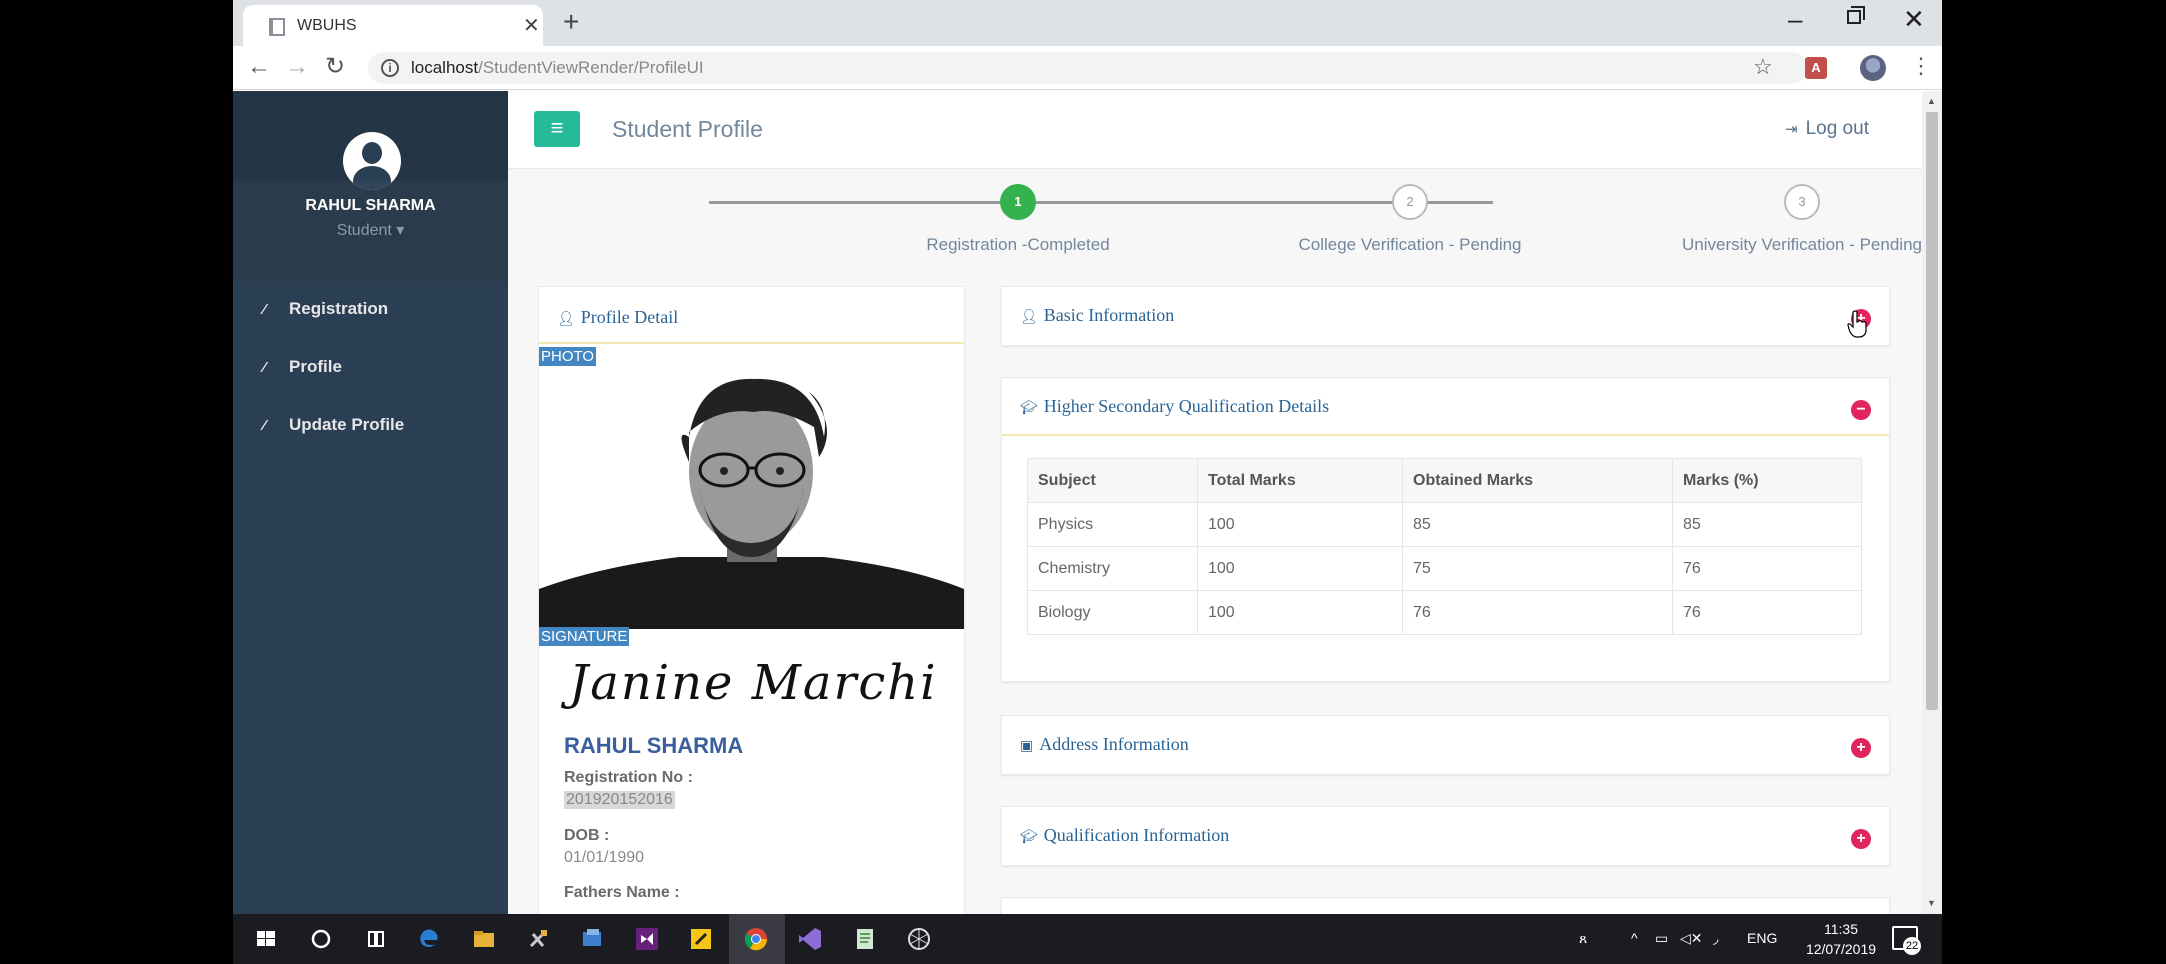  Describe the element at coordinates (1537, 568) in the screenshot. I see `table-cell: 75` at that location.